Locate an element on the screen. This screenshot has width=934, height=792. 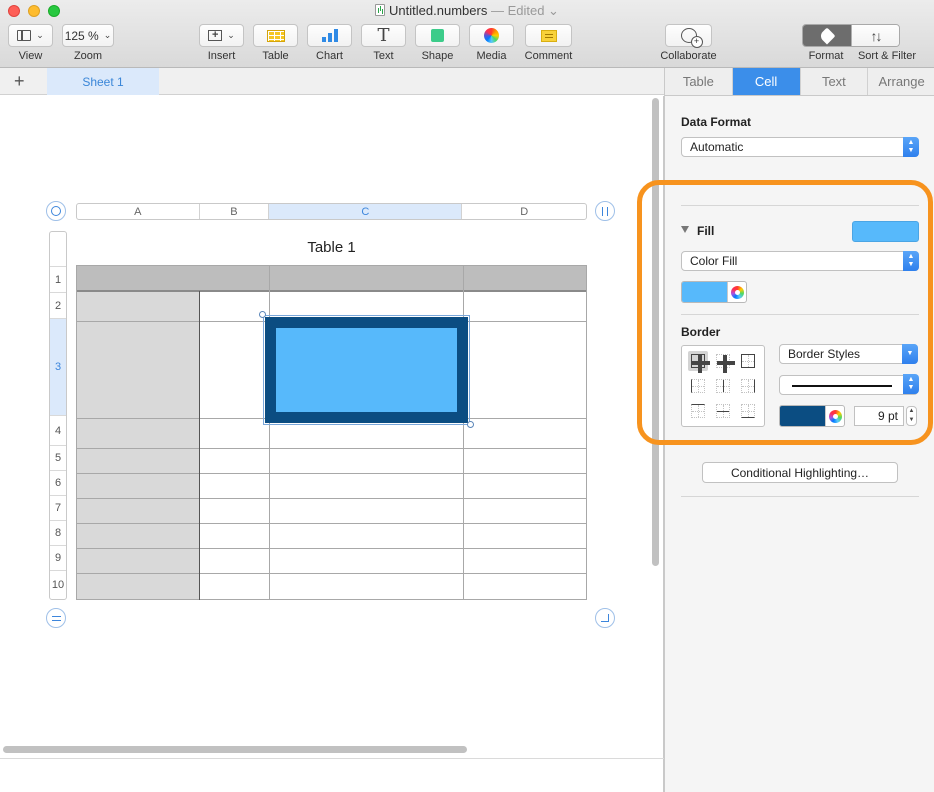
comment-button is located at coordinates (548, 35).